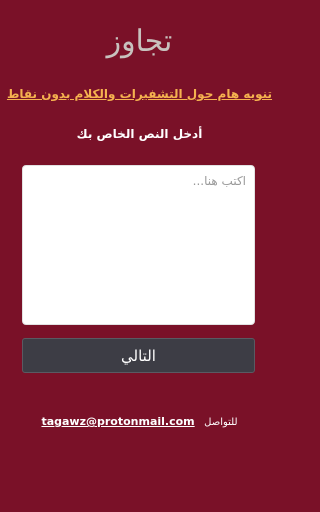 This screenshot has width=320, height=512. What do you see at coordinates (221, 422) in the screenshot?
I see `contact-label: للتواصل` at bounding box center [221, 422].